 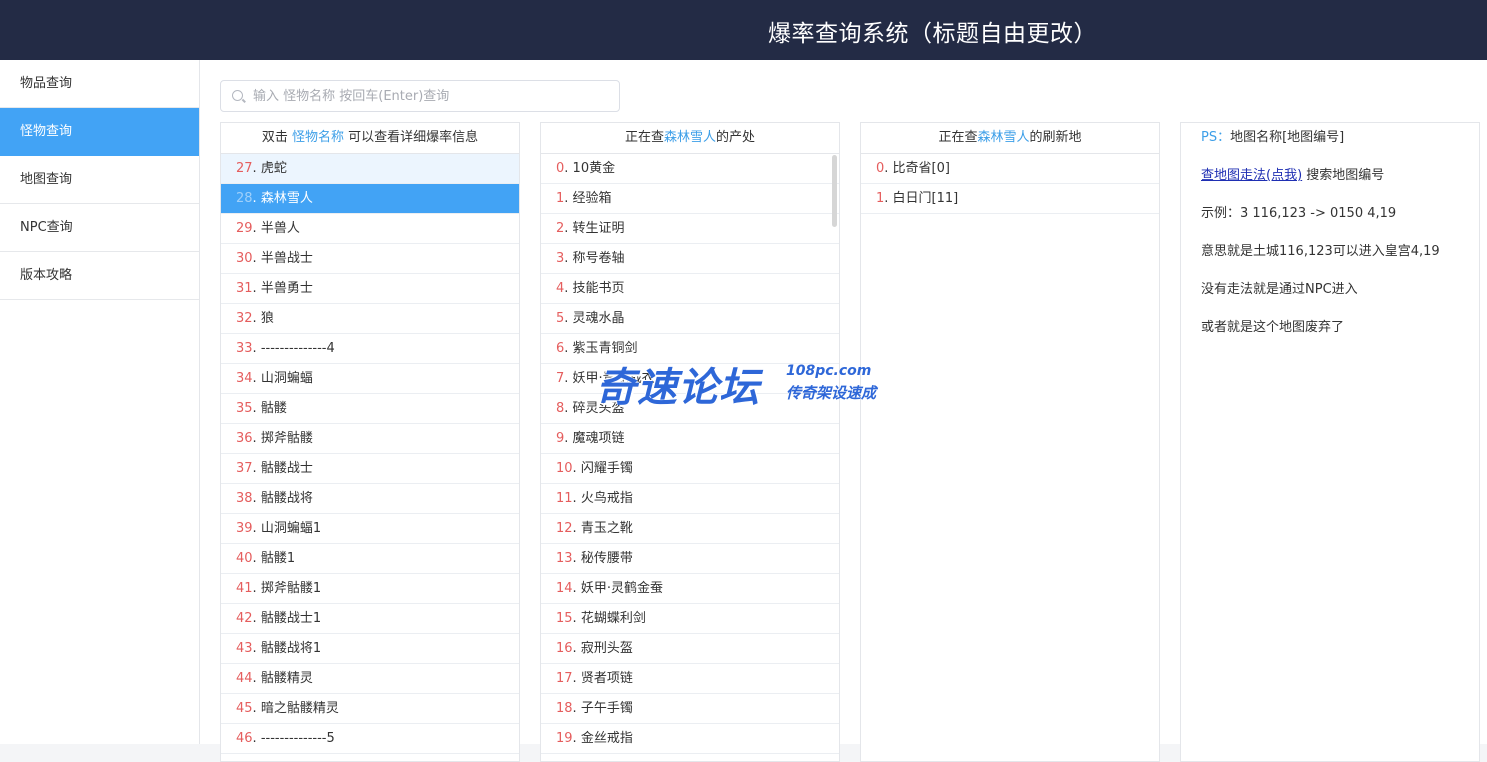 I want to click on map-route-link: 查地图走法(点我), so click(x=1251, y=175).